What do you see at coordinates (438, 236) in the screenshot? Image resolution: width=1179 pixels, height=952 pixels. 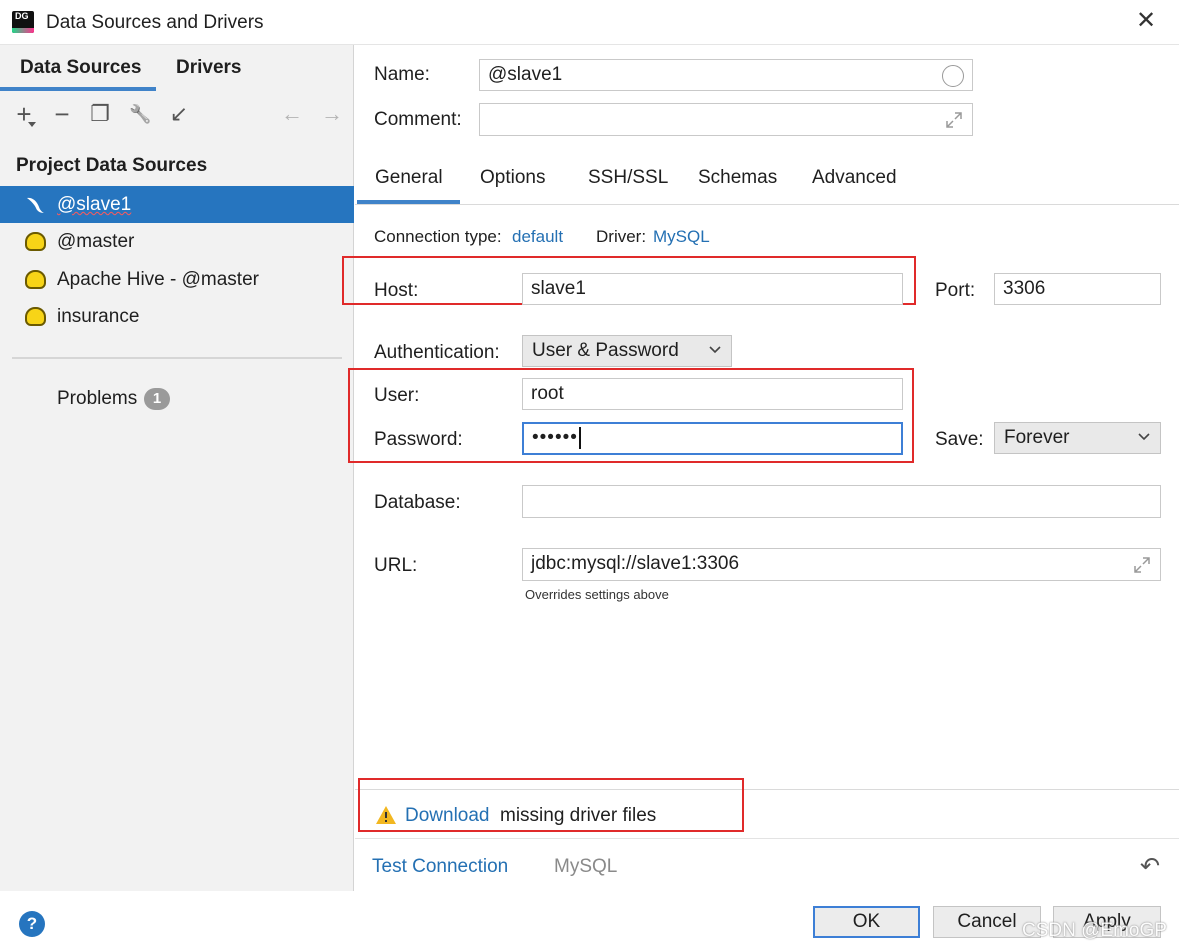 I see `connection-type-label: Connection type:` at bounding box center [438, 236].